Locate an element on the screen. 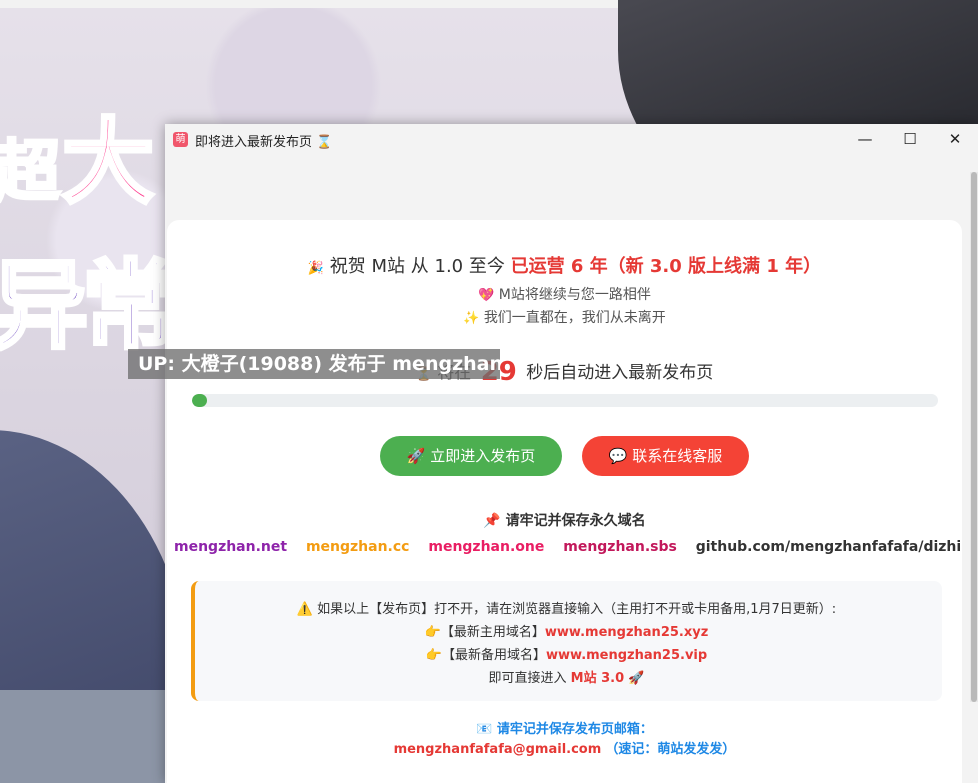  primary-domain-label: 👉【最新主用域名】 is located at coordinates (484, 632).